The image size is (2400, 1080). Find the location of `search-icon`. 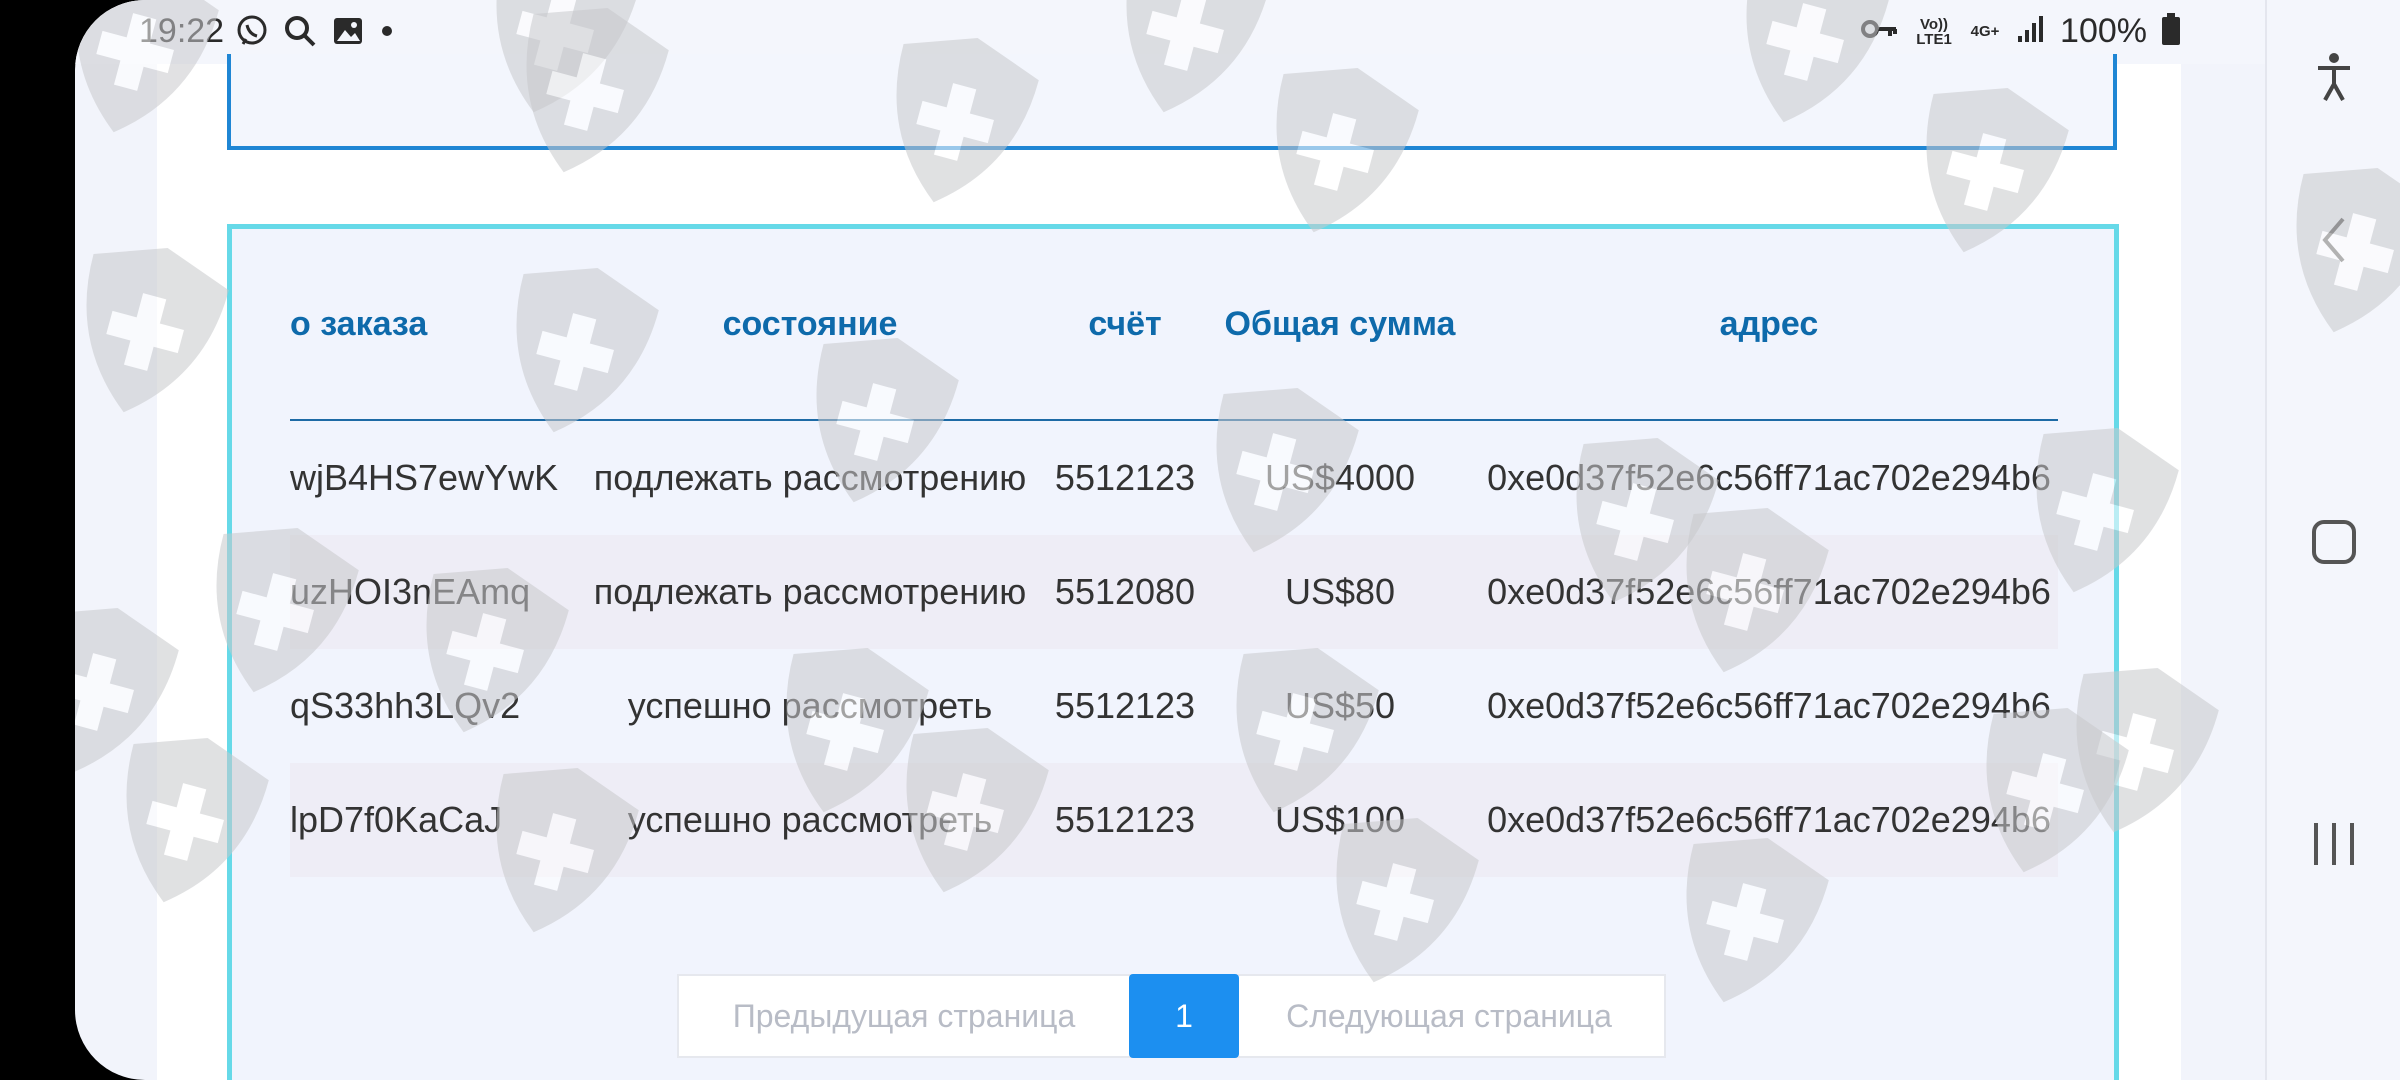

search-icon is located at coordinates (300, 33).